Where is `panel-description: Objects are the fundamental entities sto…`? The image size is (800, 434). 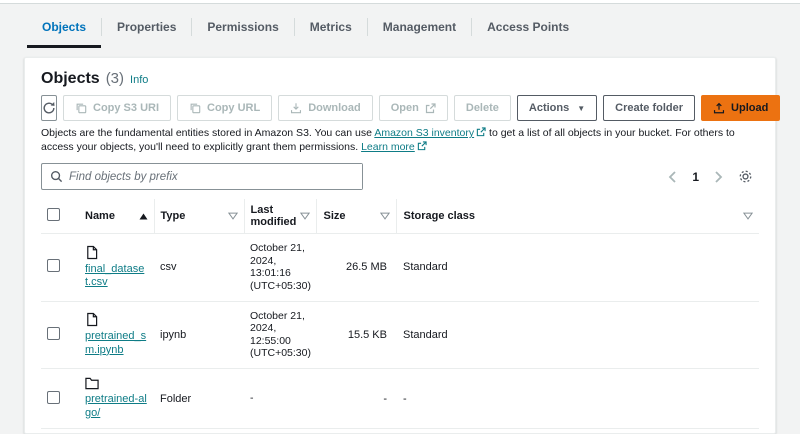 panel-description: Objects are the fundamental entities sto… is located at coordinates (400, 140).